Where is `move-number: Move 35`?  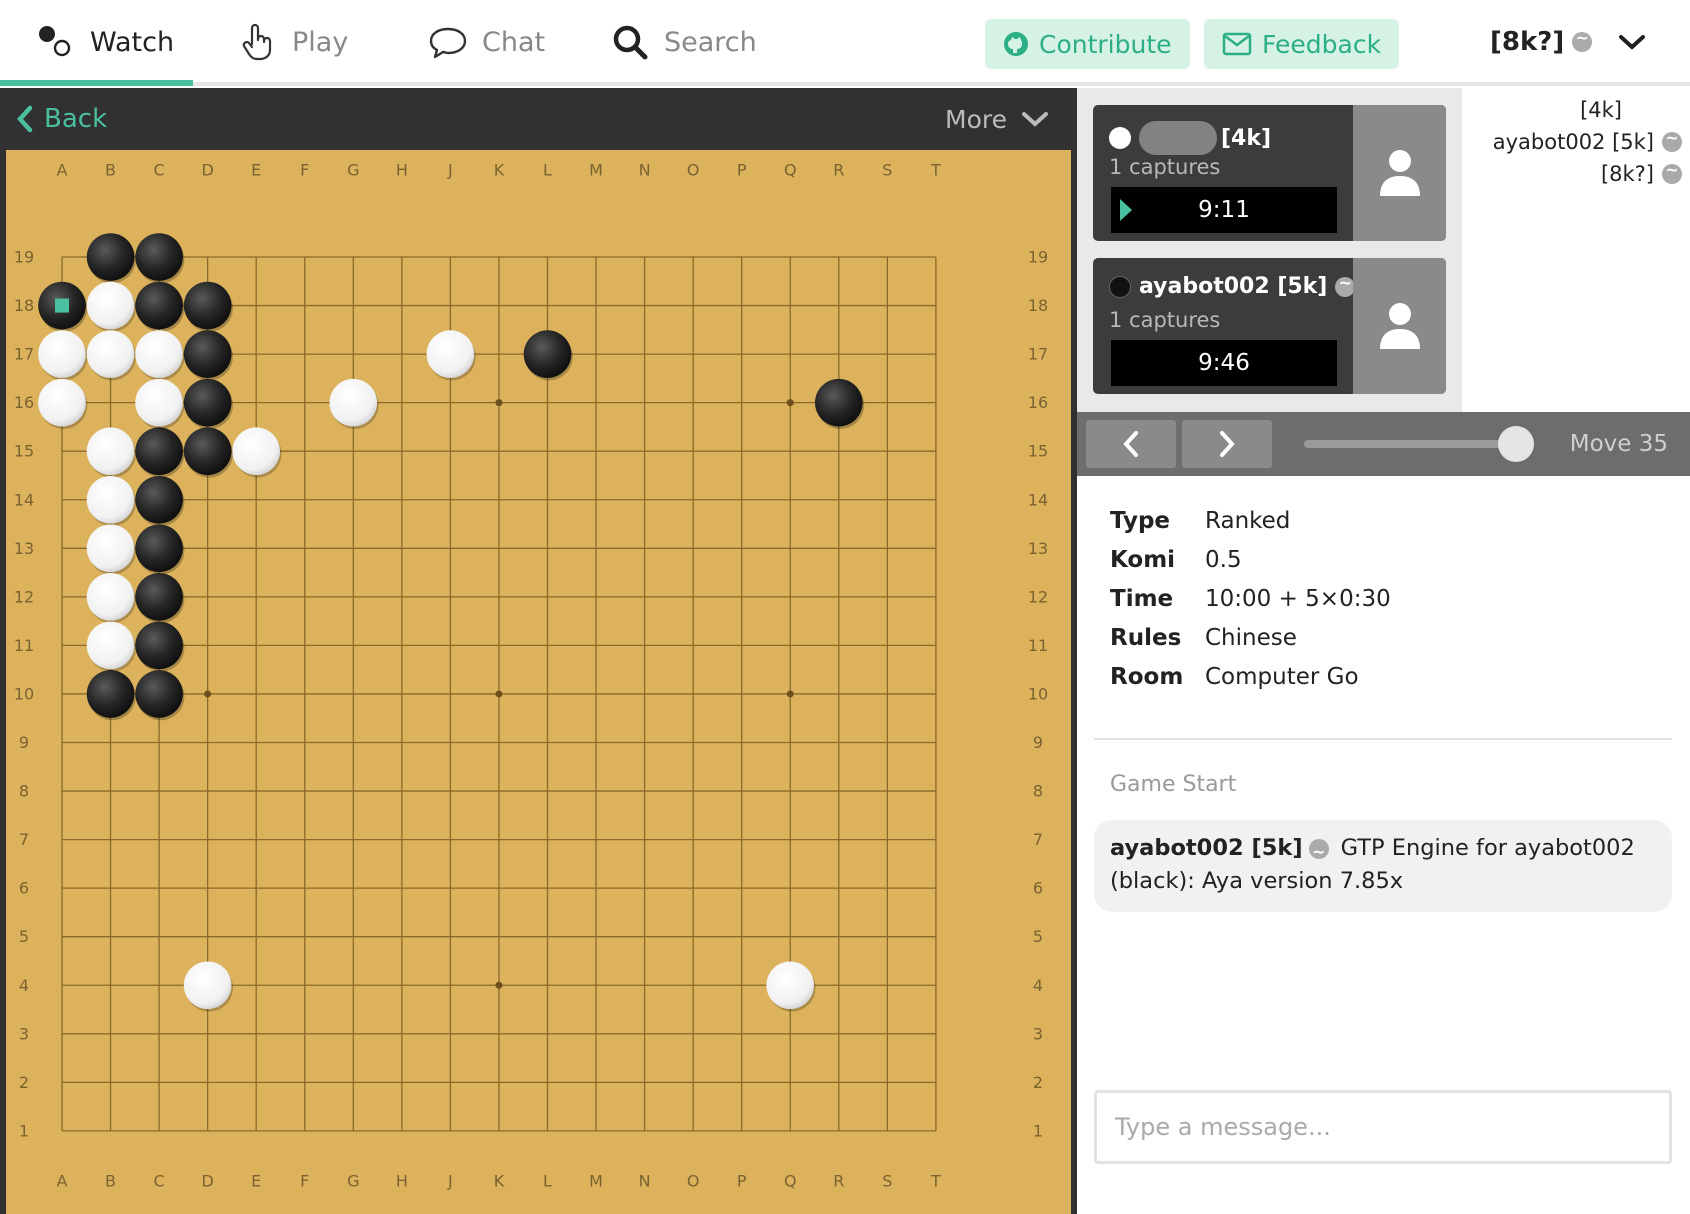 move-number: Move 35 is located at coordinates (1618, 444).